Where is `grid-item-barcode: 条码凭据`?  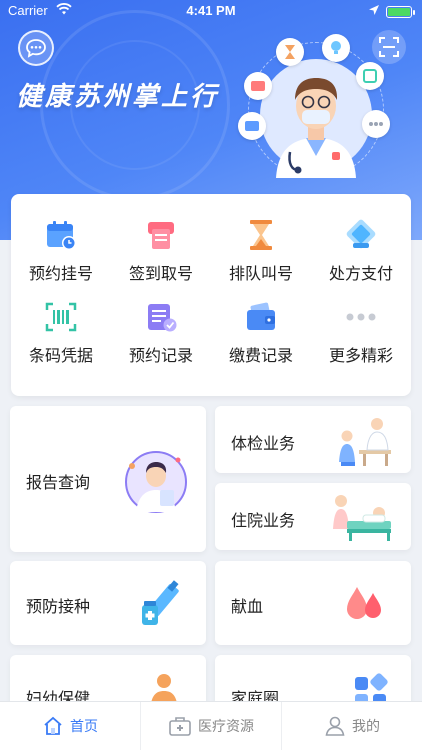
grid-item-barcode: 条码凭据 is located at coordinates (61, 334).